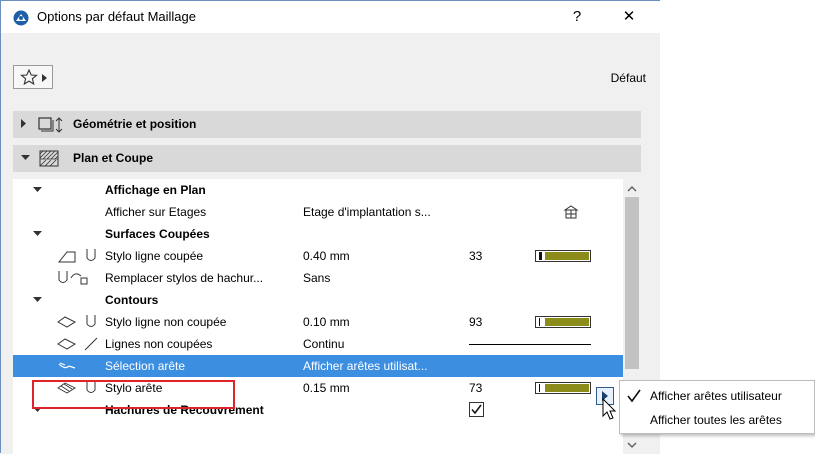  I want to click on cut-line-icon, so click(66, 257).